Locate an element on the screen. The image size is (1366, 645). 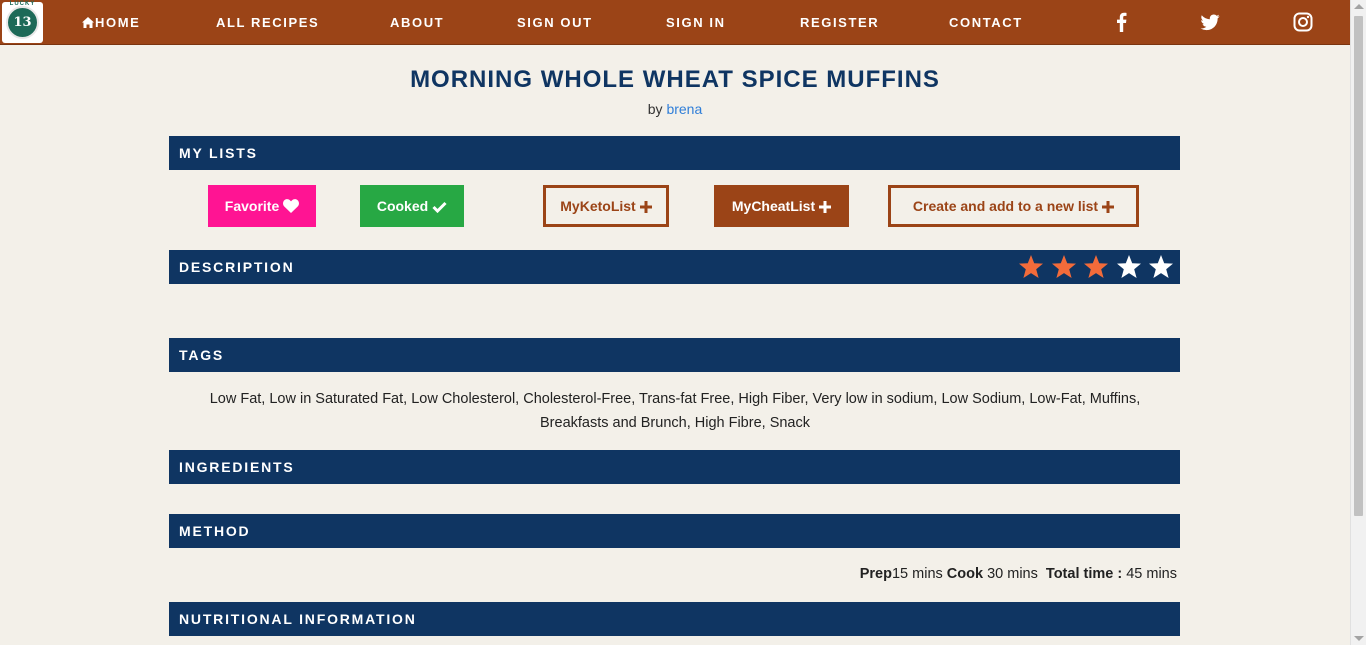
site-logo: LUCKY 13 is located at coordinates (22, 22).